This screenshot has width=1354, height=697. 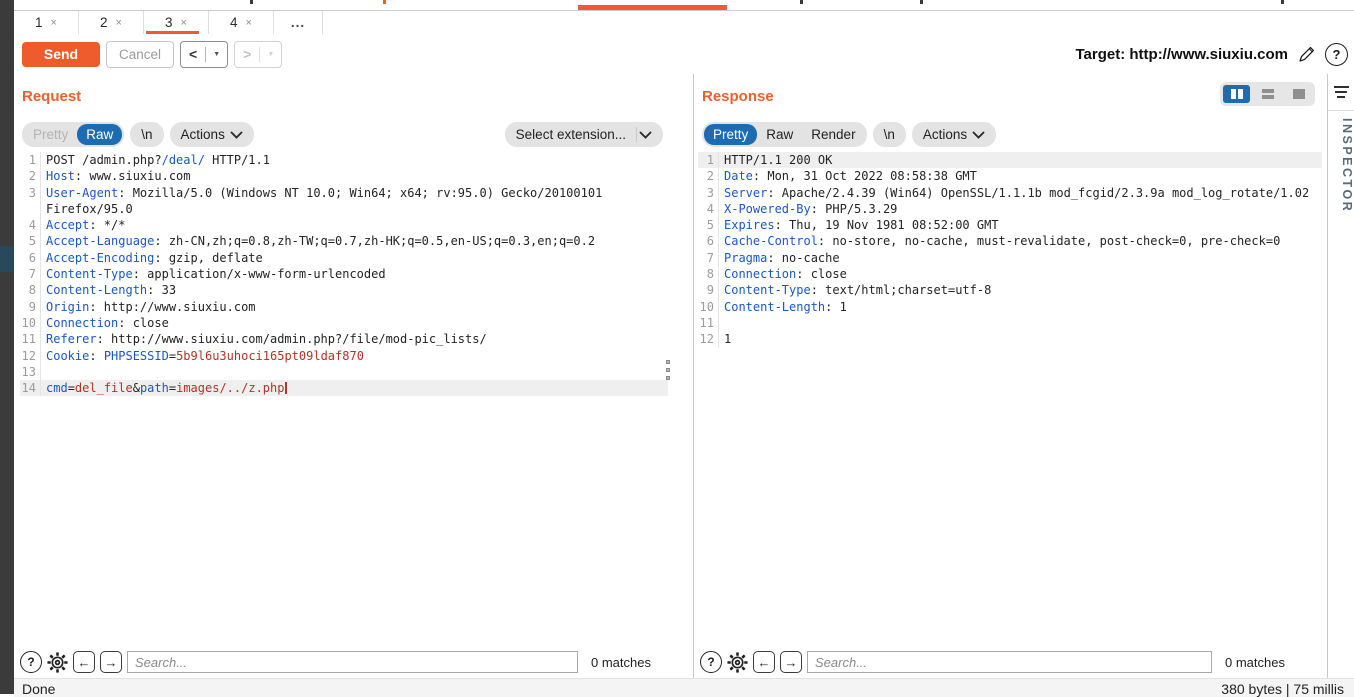 What do you see at coordinates (1298, 94) in the screenshot?
I see `layout-single-button` at bounding box center [1298, 94].